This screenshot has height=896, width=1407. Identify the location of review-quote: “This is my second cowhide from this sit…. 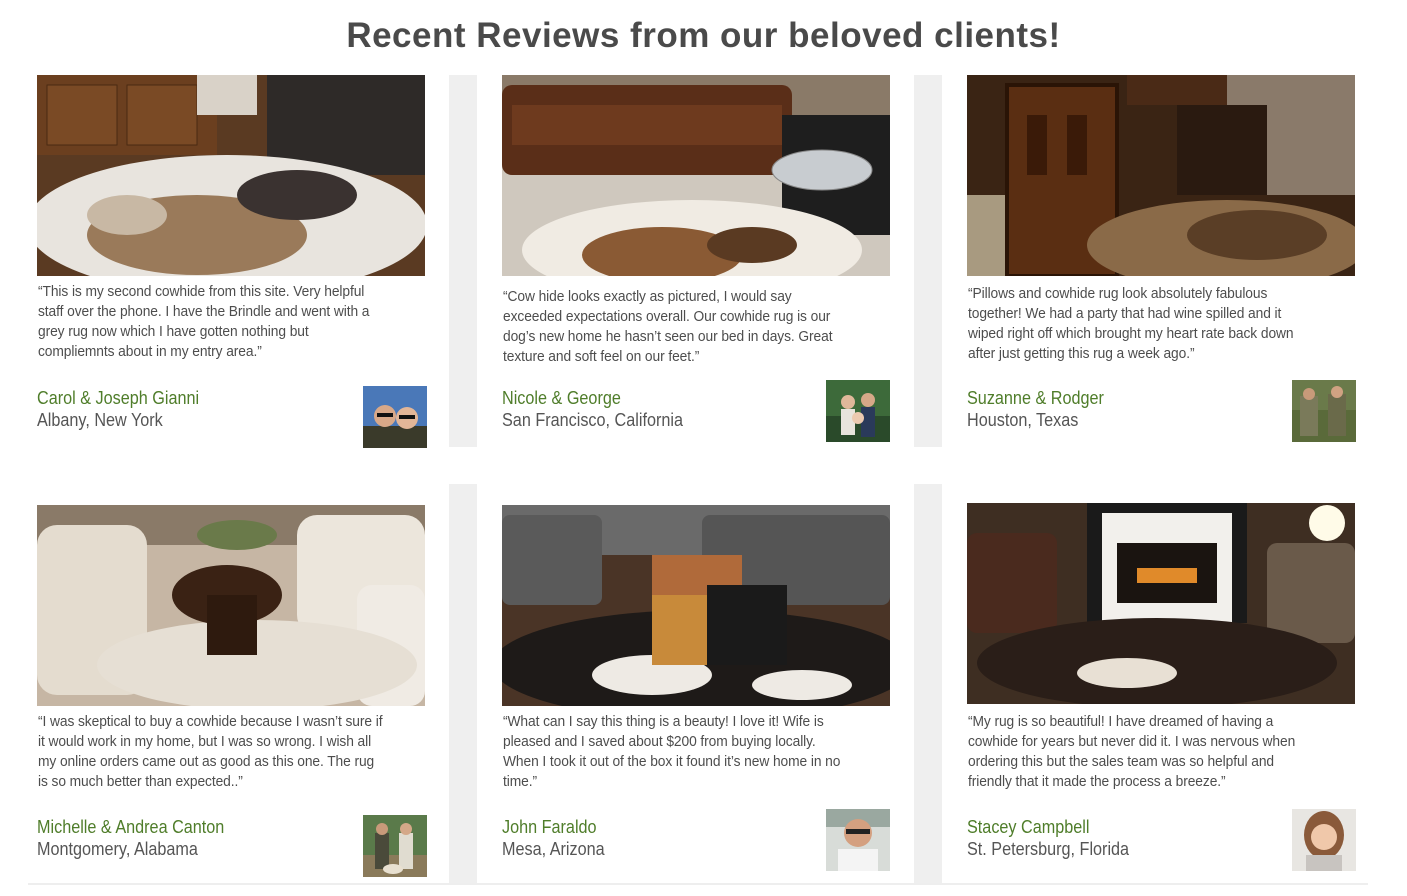
(204, 321).